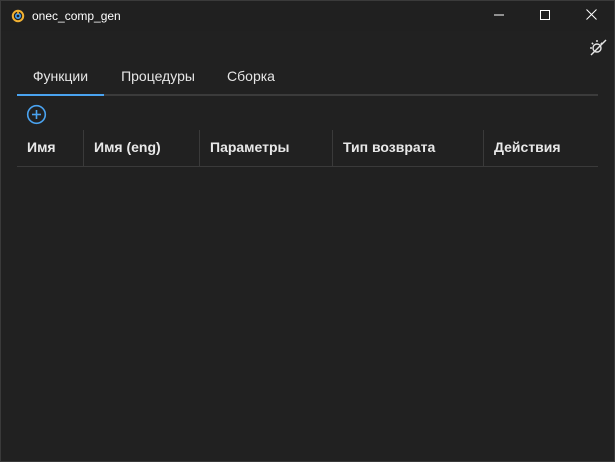 This screenshot has height=462, width=615. I want to click on add-circle-icon, so click(36, 117).